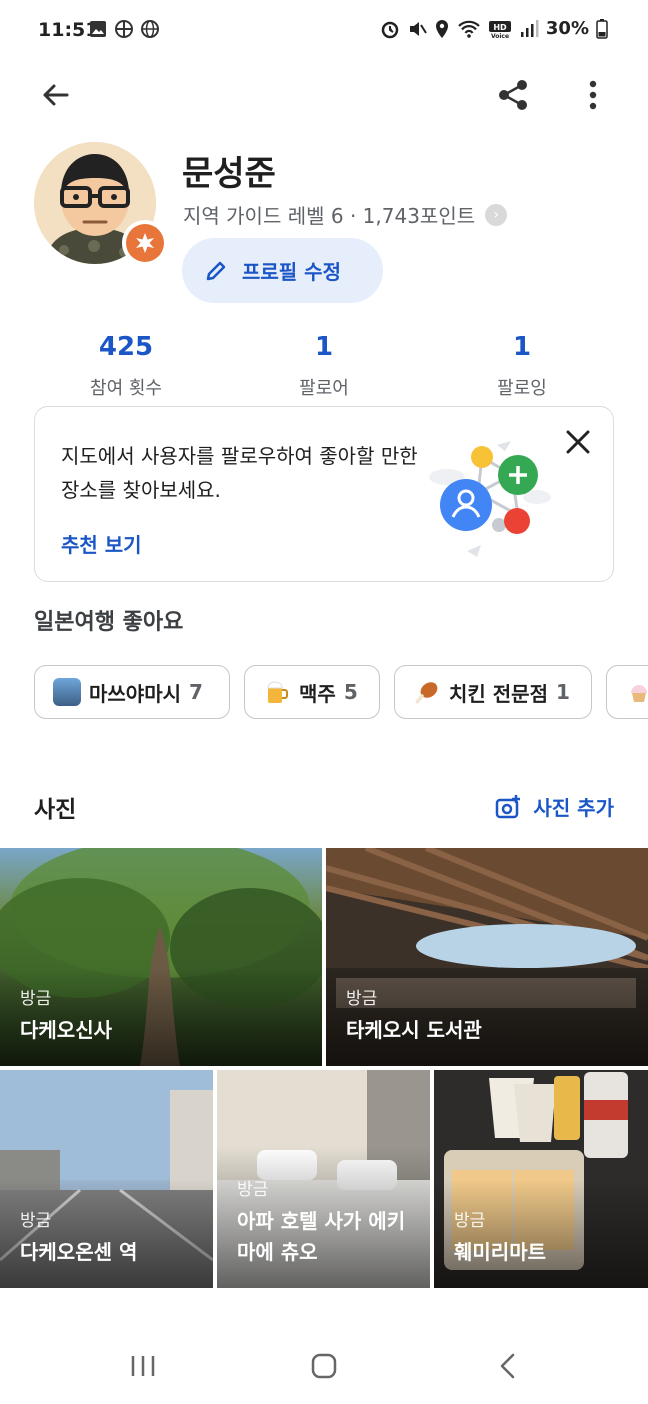 Image resolution: width=648 pixels, height=1404 pixels. I want to click on recents-icon, so click(143, 1366).